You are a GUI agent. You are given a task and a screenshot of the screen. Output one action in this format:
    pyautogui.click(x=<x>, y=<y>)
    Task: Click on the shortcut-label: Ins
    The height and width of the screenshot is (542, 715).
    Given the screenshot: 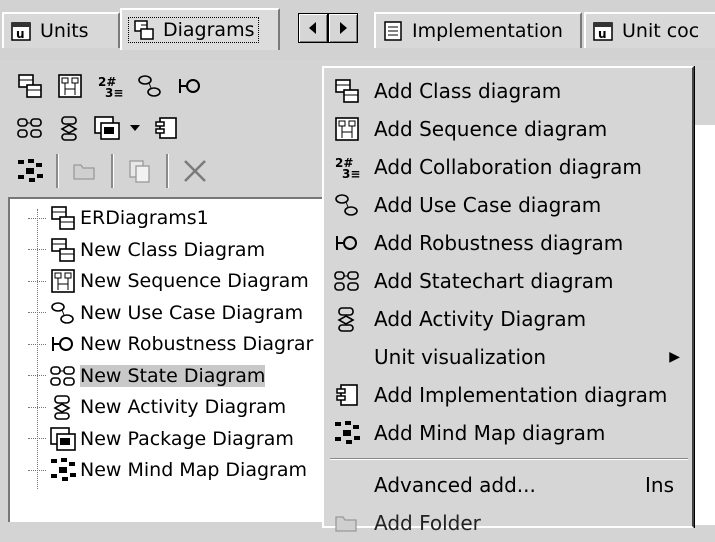 What is the action you would take?
    pyautogui.click(x=659, y=485)
    